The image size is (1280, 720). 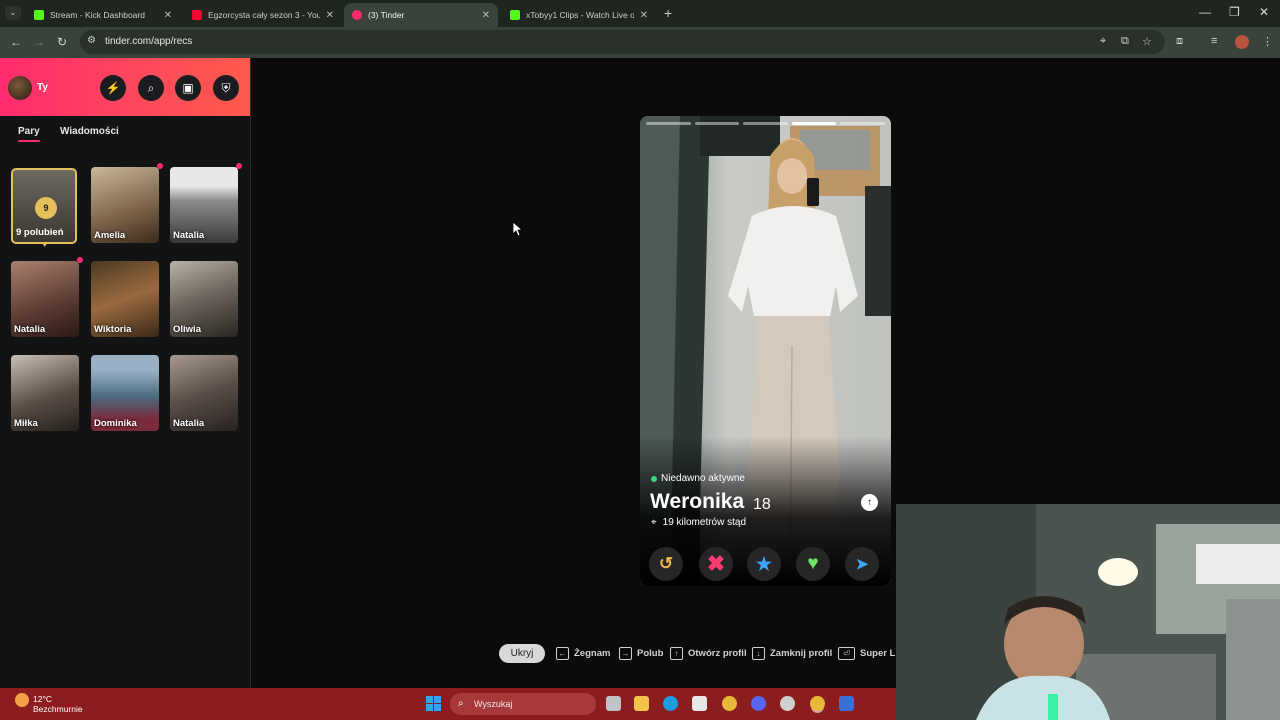 I want to click on shortcut-label: Otwórz profil, so click(x=717, y=653).